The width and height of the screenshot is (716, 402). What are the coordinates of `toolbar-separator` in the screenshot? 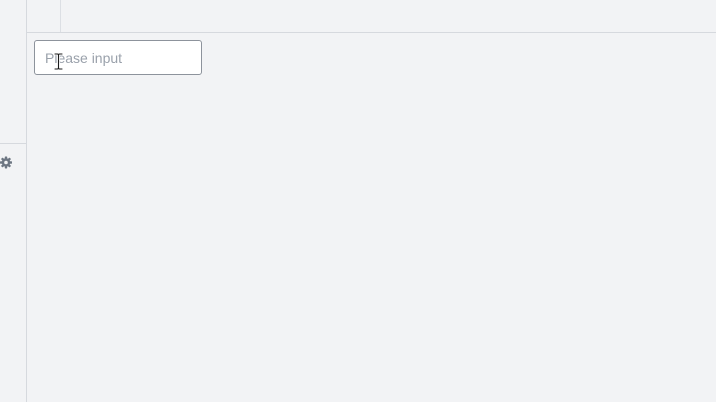 It's located at (60, 16).